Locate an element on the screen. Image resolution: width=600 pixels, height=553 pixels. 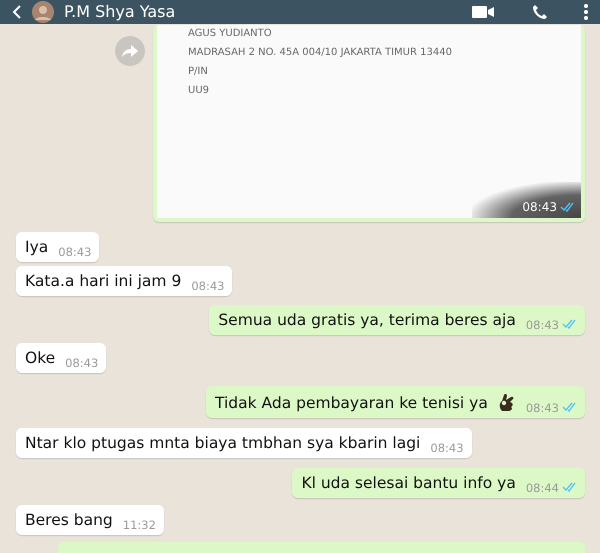
document-text: AGUS YUDIANTO is located at coordinates (230, 33).